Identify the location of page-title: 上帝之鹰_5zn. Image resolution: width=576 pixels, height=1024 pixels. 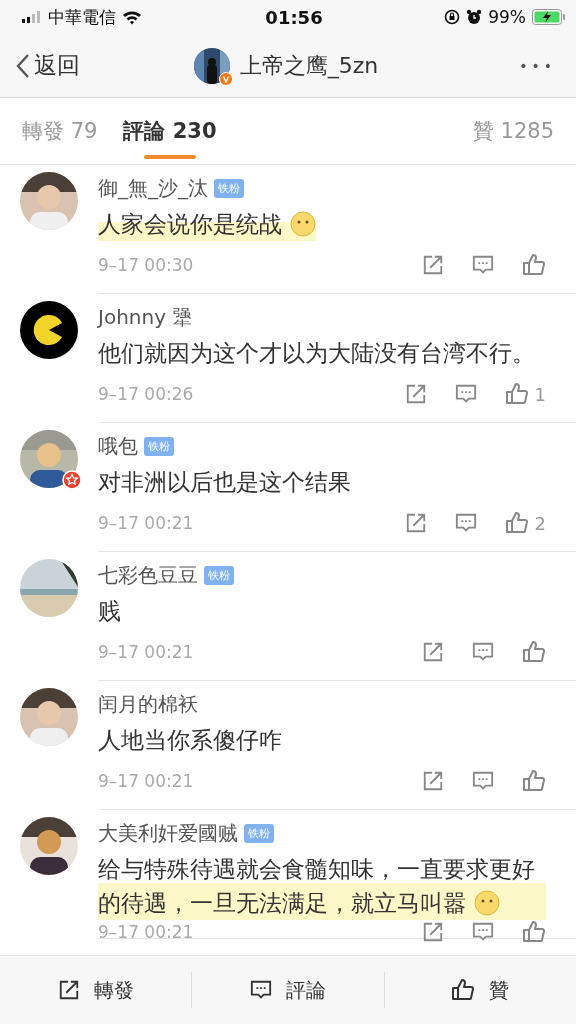
(309, 66).